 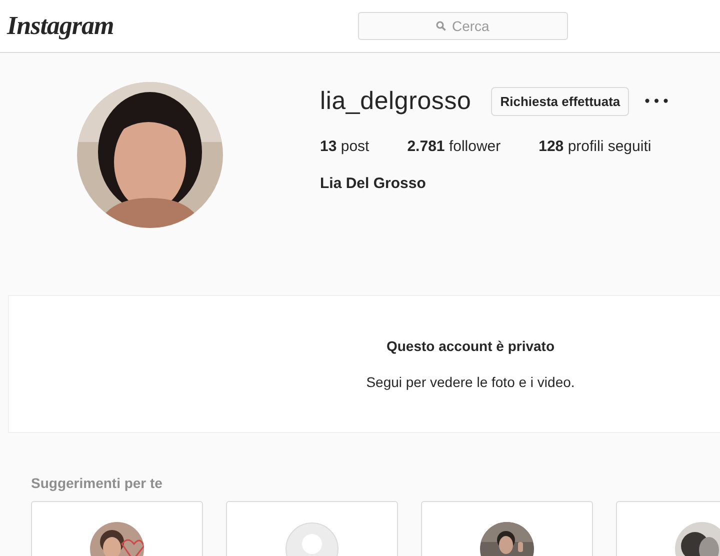 I want to click on private-message: Segui per vedere le foto e i video., so click(x=470, y=382).